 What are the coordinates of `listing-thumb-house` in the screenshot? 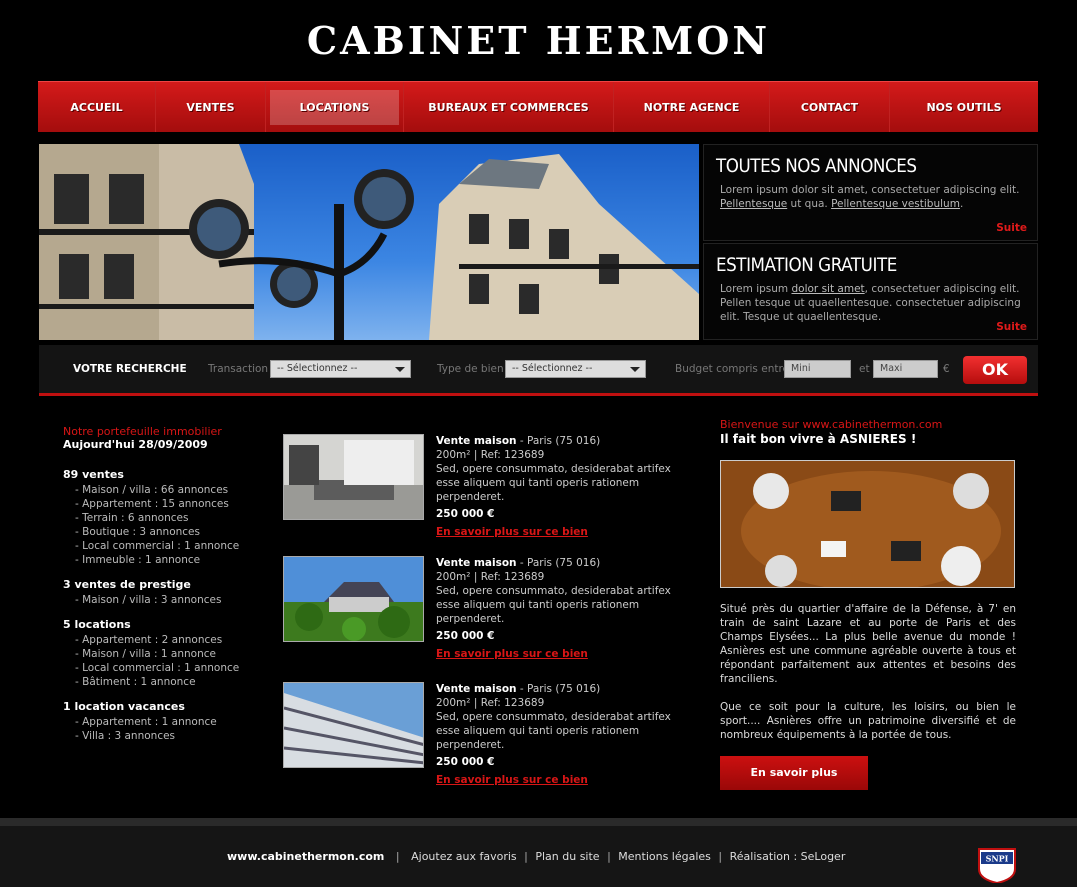 It's located at (353, 599).